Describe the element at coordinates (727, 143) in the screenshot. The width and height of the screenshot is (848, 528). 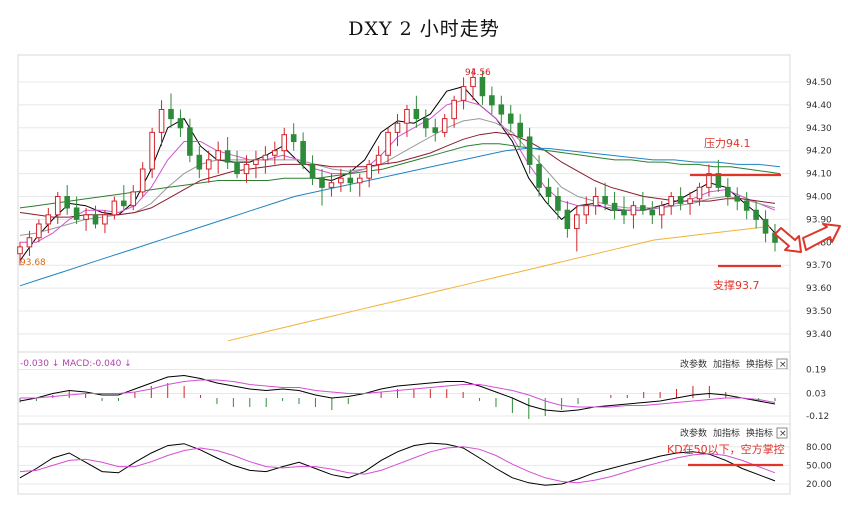
I see `resistance-label: 压力94.1` at that location.